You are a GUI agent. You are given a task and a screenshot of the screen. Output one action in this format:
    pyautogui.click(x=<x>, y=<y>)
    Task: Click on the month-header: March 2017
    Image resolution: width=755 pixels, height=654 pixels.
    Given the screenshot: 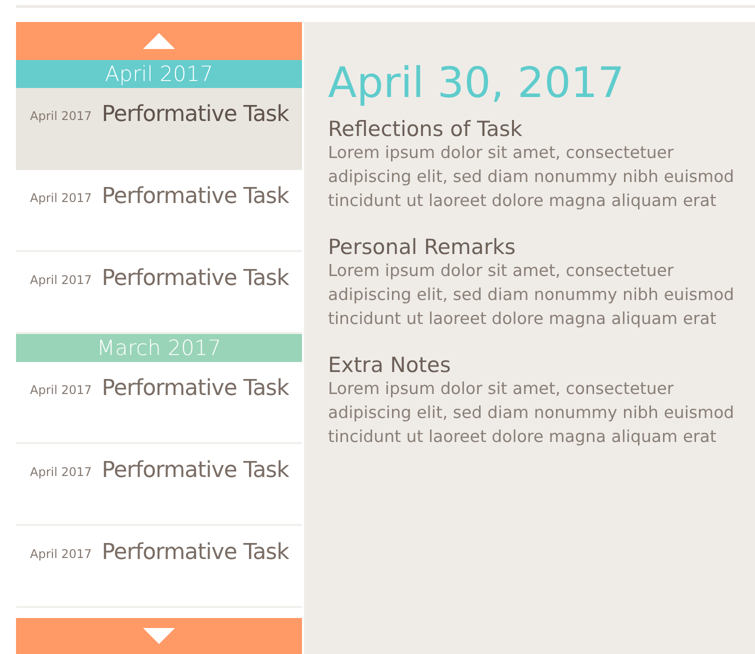 What is the action you would take?
    pyautogui.click(x=159, y=348)
    